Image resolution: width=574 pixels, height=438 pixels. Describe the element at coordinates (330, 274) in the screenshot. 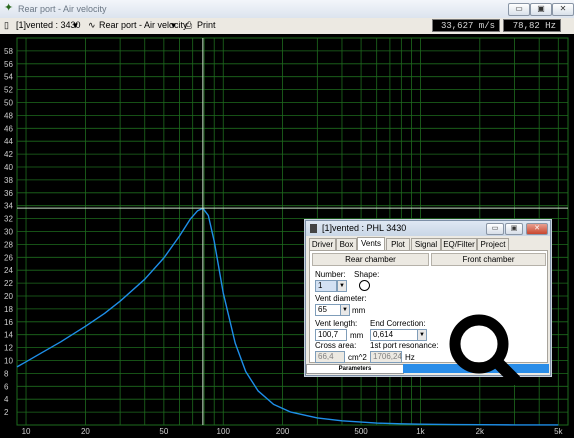

I see `number-label: Number:` at that location.